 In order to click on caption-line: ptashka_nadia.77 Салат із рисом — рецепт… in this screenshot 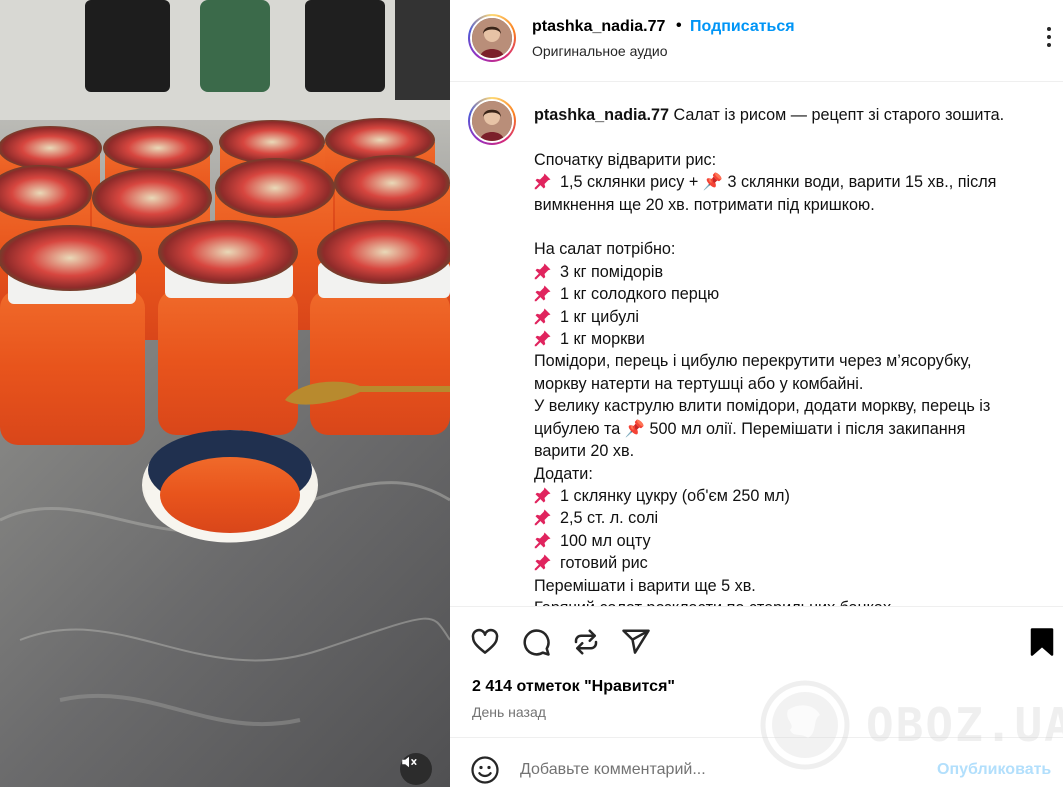, I will do `click(794, 115)`.